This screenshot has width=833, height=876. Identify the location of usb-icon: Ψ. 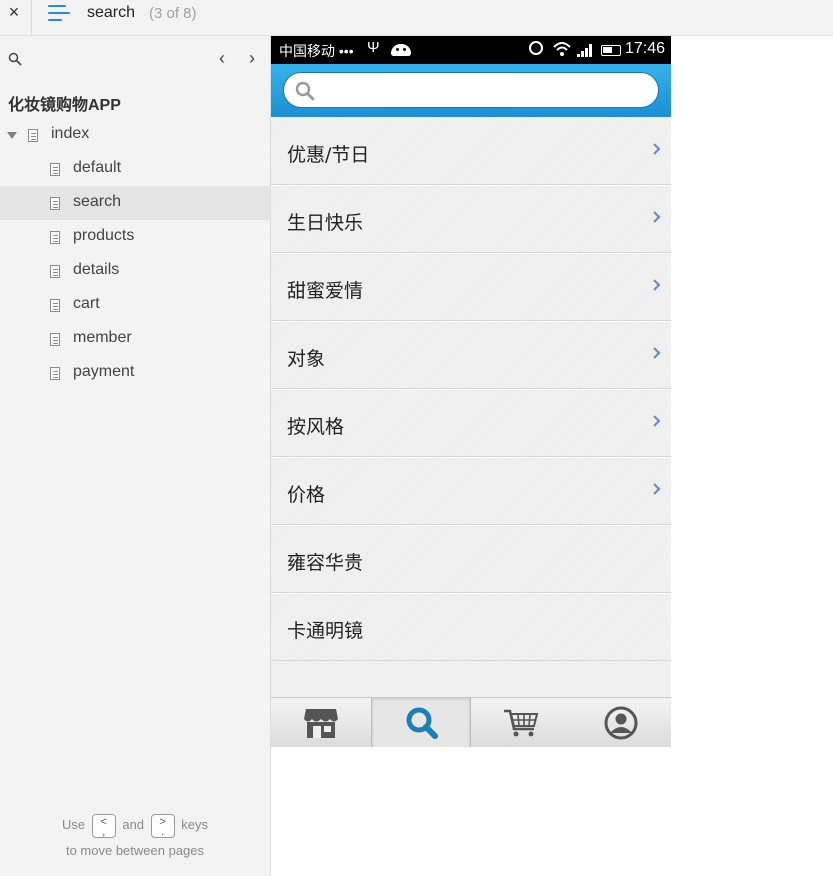
(373, 47).